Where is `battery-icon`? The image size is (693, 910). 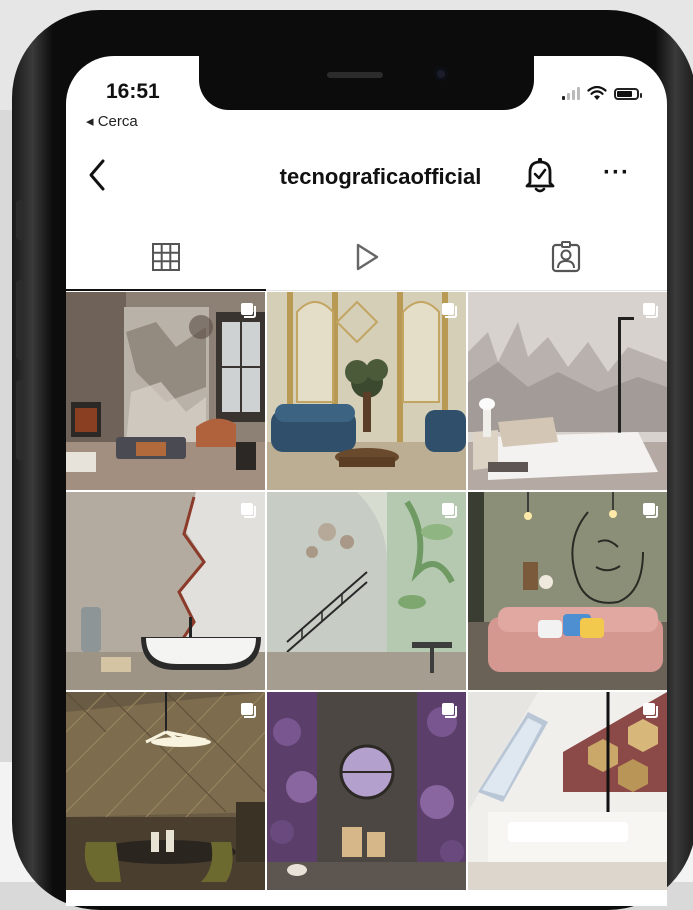
battery-icon is located at coordinates (628, 93).